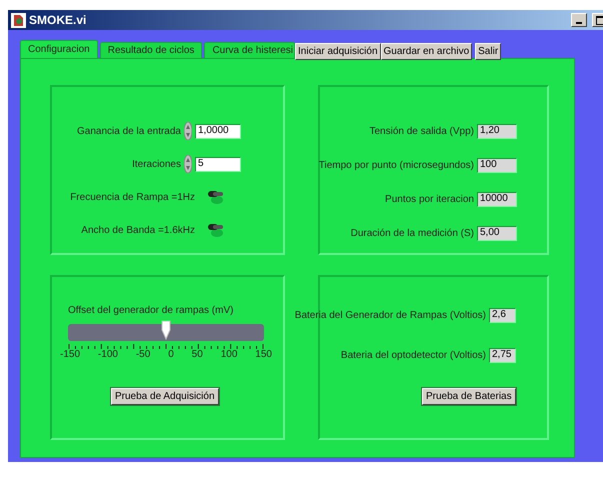  Describe the element at coordinates (143, 354) in the screenshot. I see `scale-label: -50` at that location.